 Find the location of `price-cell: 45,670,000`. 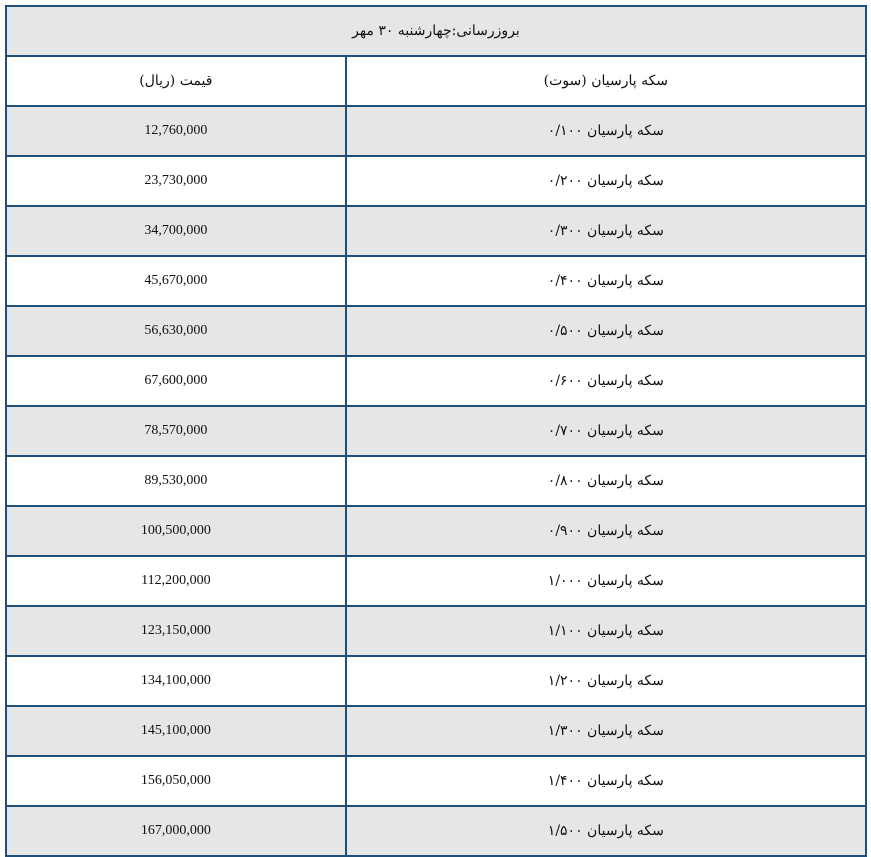

price-cell: 45,670,000 is located at coordinates (176, 281).